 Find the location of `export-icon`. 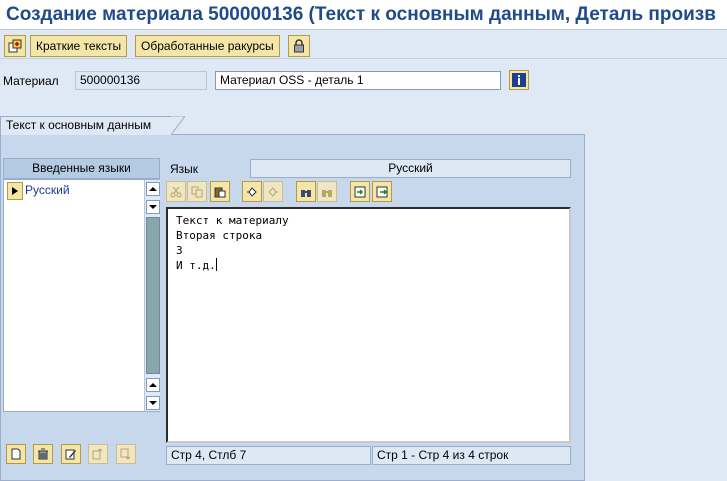

export-icon is located at coordinates (382, 192).